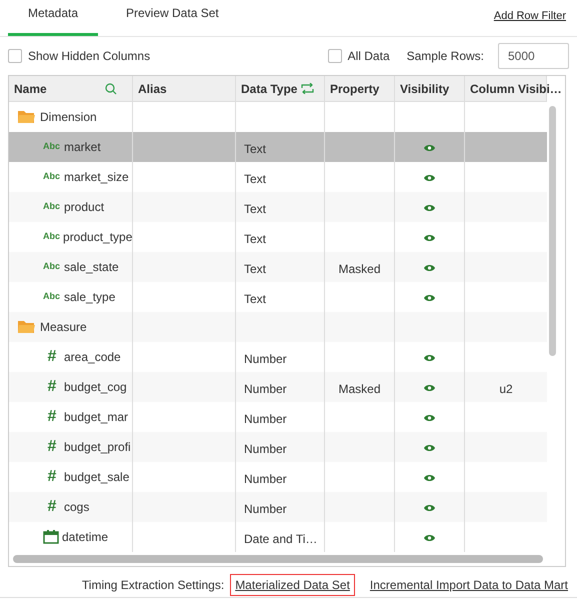  Describe the element at coordinates (111, 88) in the screenshot. I see `search-icon` at that location.